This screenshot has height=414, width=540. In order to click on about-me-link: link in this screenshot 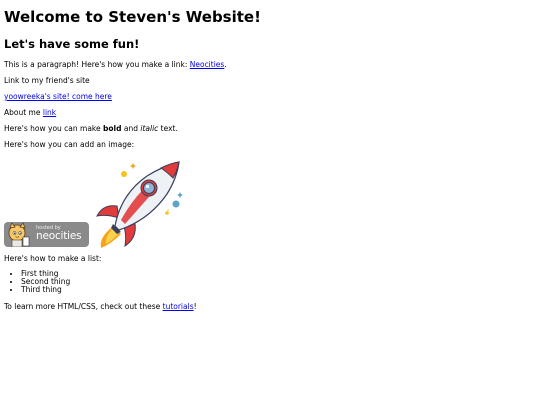, I will do `click(49, 112)`.